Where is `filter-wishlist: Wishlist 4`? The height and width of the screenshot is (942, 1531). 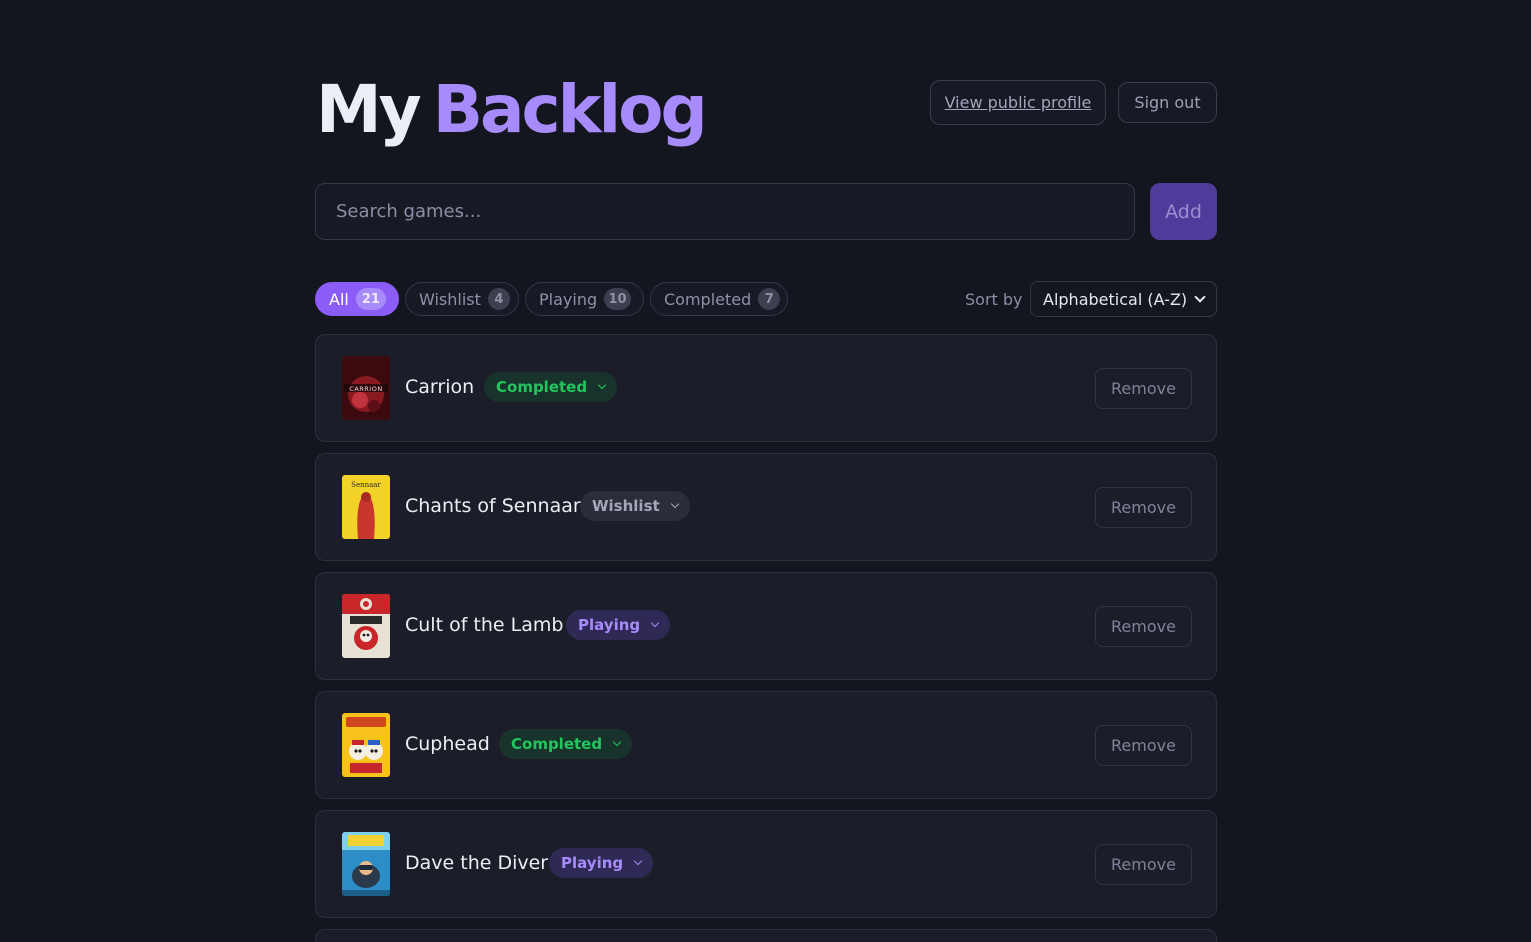
filter-wishlist: Wishlist 4 is located at coordinates (462, 299).